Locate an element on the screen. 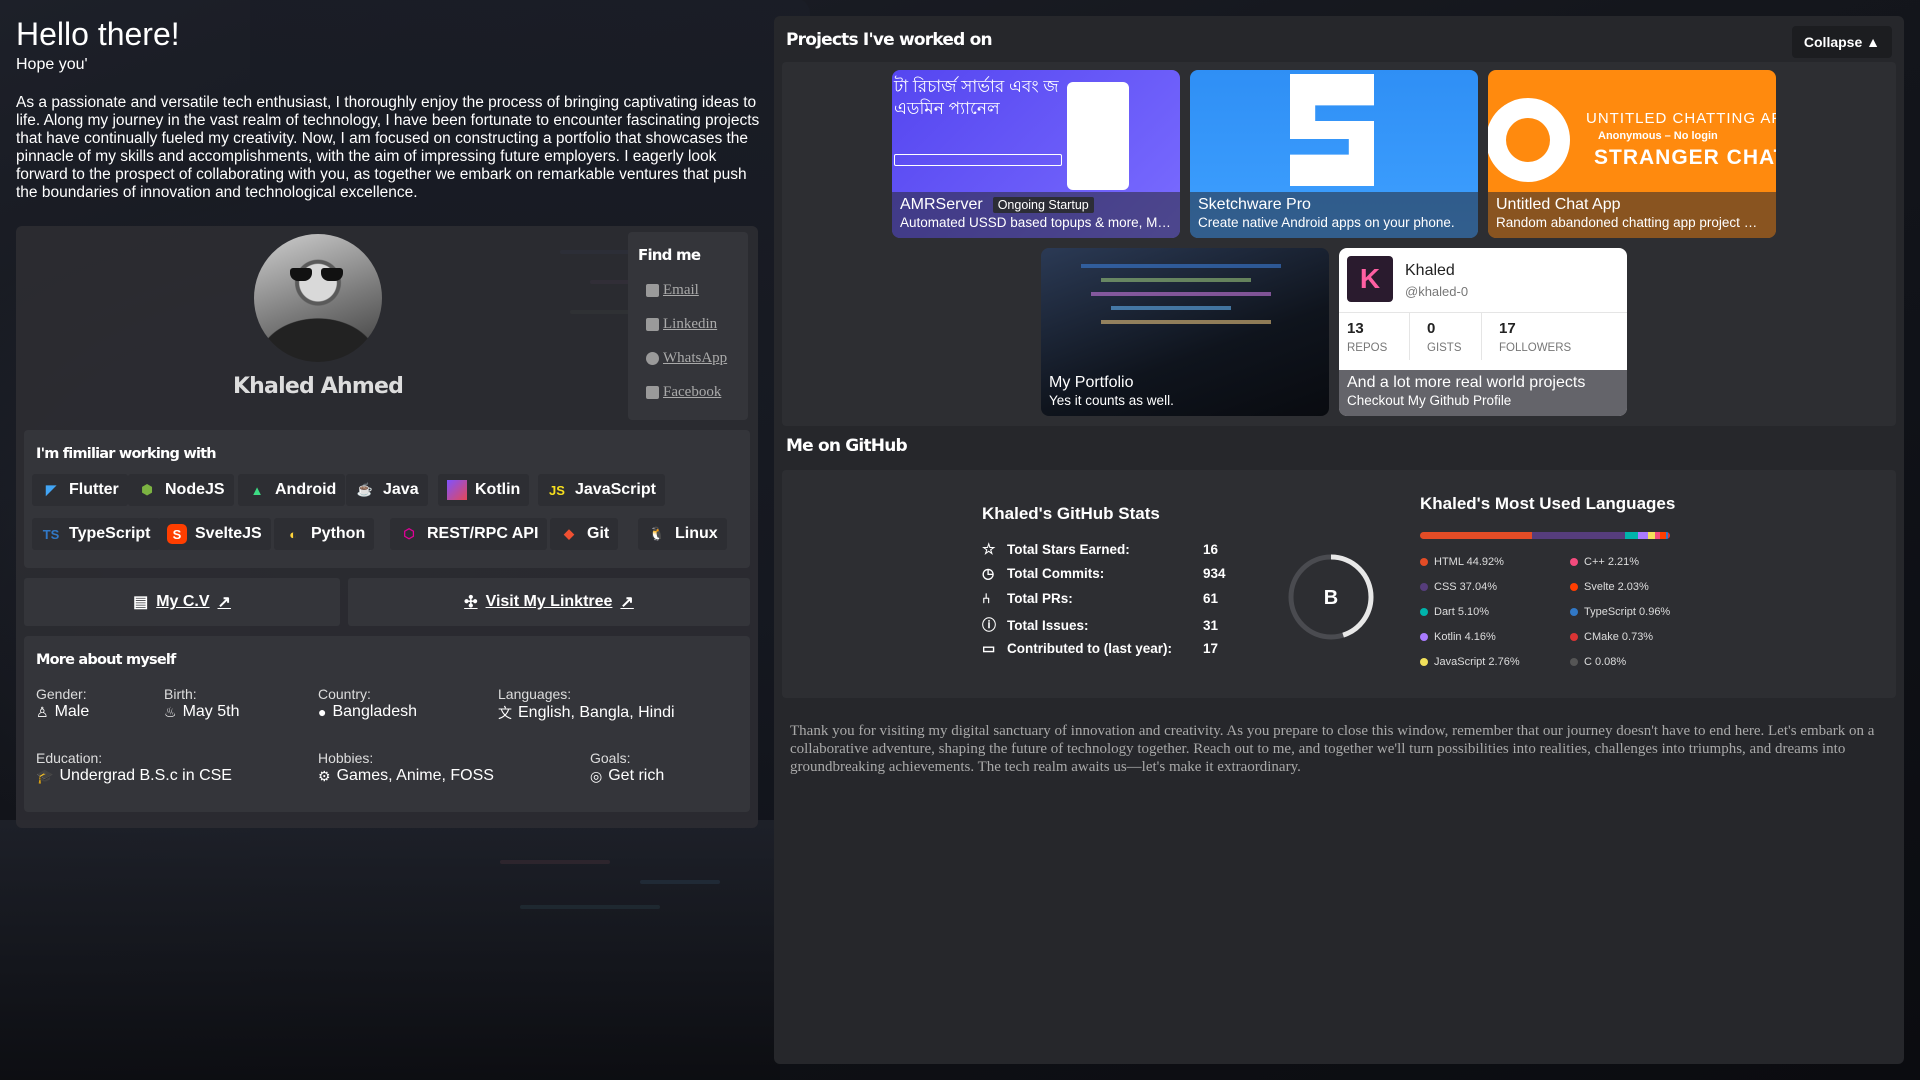  linktree-button: ✣ Visit My Linktree ↗ is located at coordinates (549, 602).